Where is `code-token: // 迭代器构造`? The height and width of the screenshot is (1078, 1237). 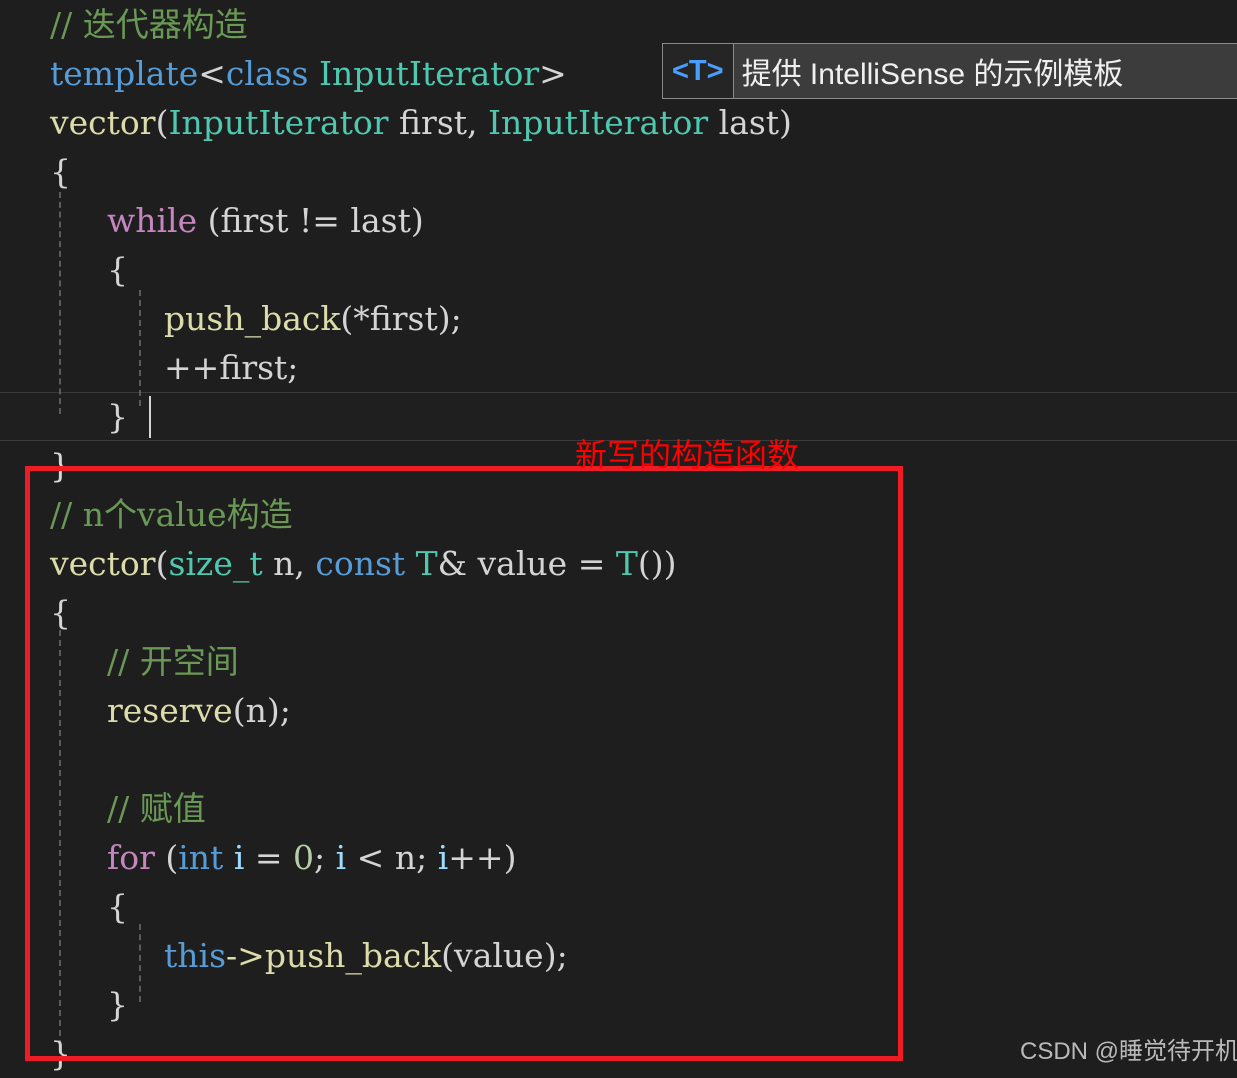
code-token: // 迭代器构造 is located at coordinates (149, 24).